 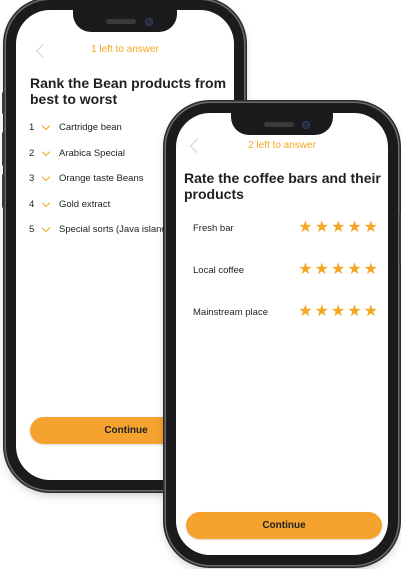 What do you see at coordinates (3, 191) in the screenshot?
I see `phone-volume-down-button` at bounding box center [3, 191].